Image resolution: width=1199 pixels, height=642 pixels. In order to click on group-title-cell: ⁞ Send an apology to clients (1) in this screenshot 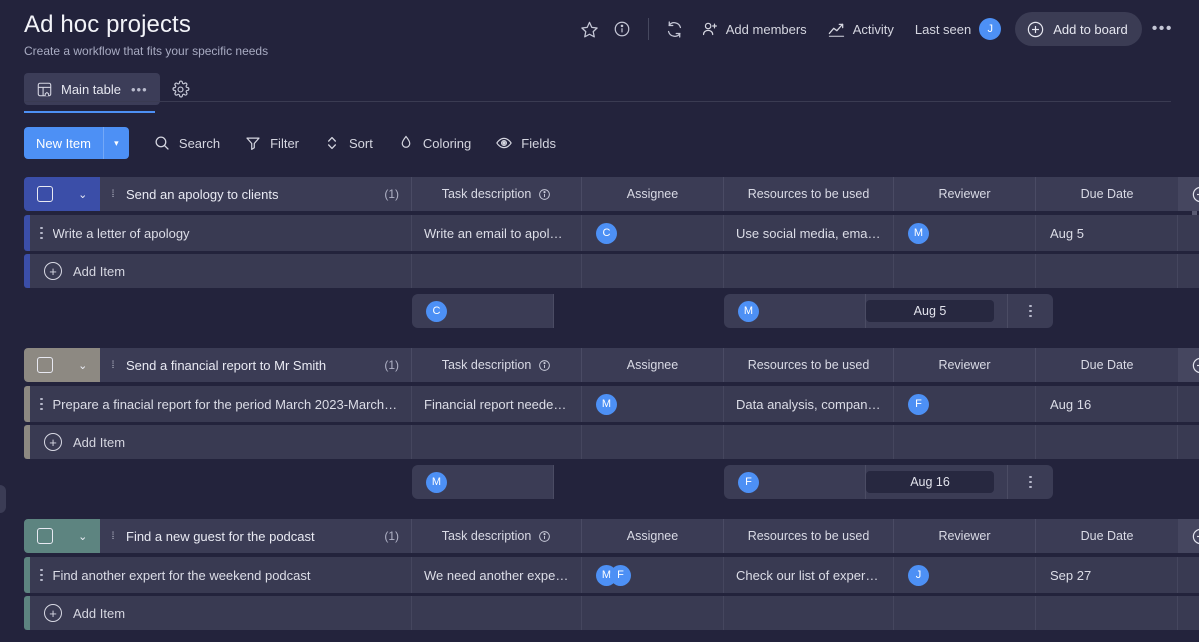, I will do `click(256, 194)`.